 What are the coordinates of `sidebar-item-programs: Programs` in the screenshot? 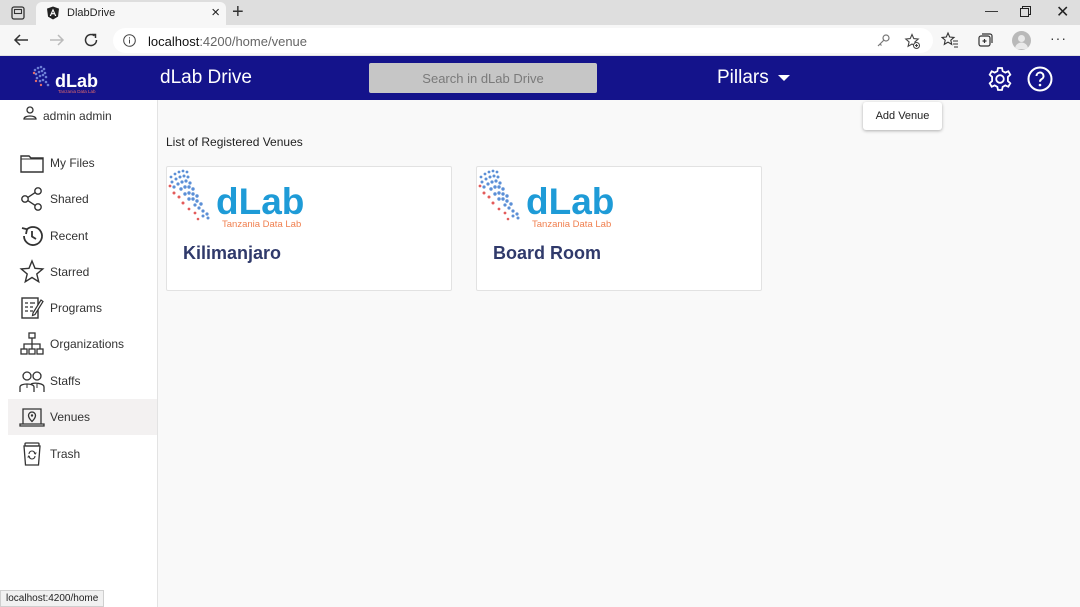 It's located at (82, 308).